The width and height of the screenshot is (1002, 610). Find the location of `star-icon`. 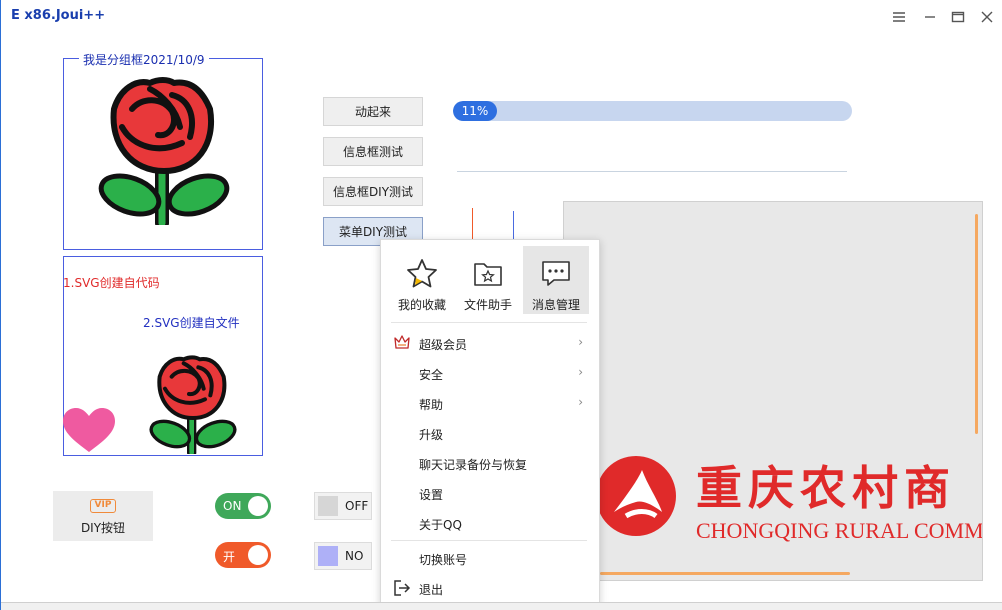

star-icon is located at coordinates (422, 273).